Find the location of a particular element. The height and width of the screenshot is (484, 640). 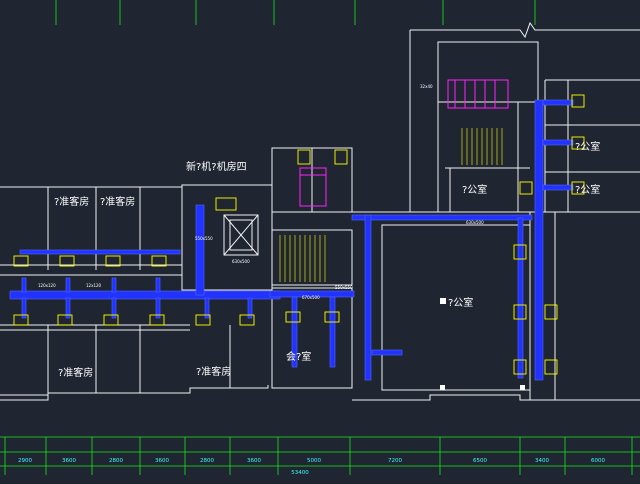

room-label-meeting: 会?室 is located at coordinates (298, 356).